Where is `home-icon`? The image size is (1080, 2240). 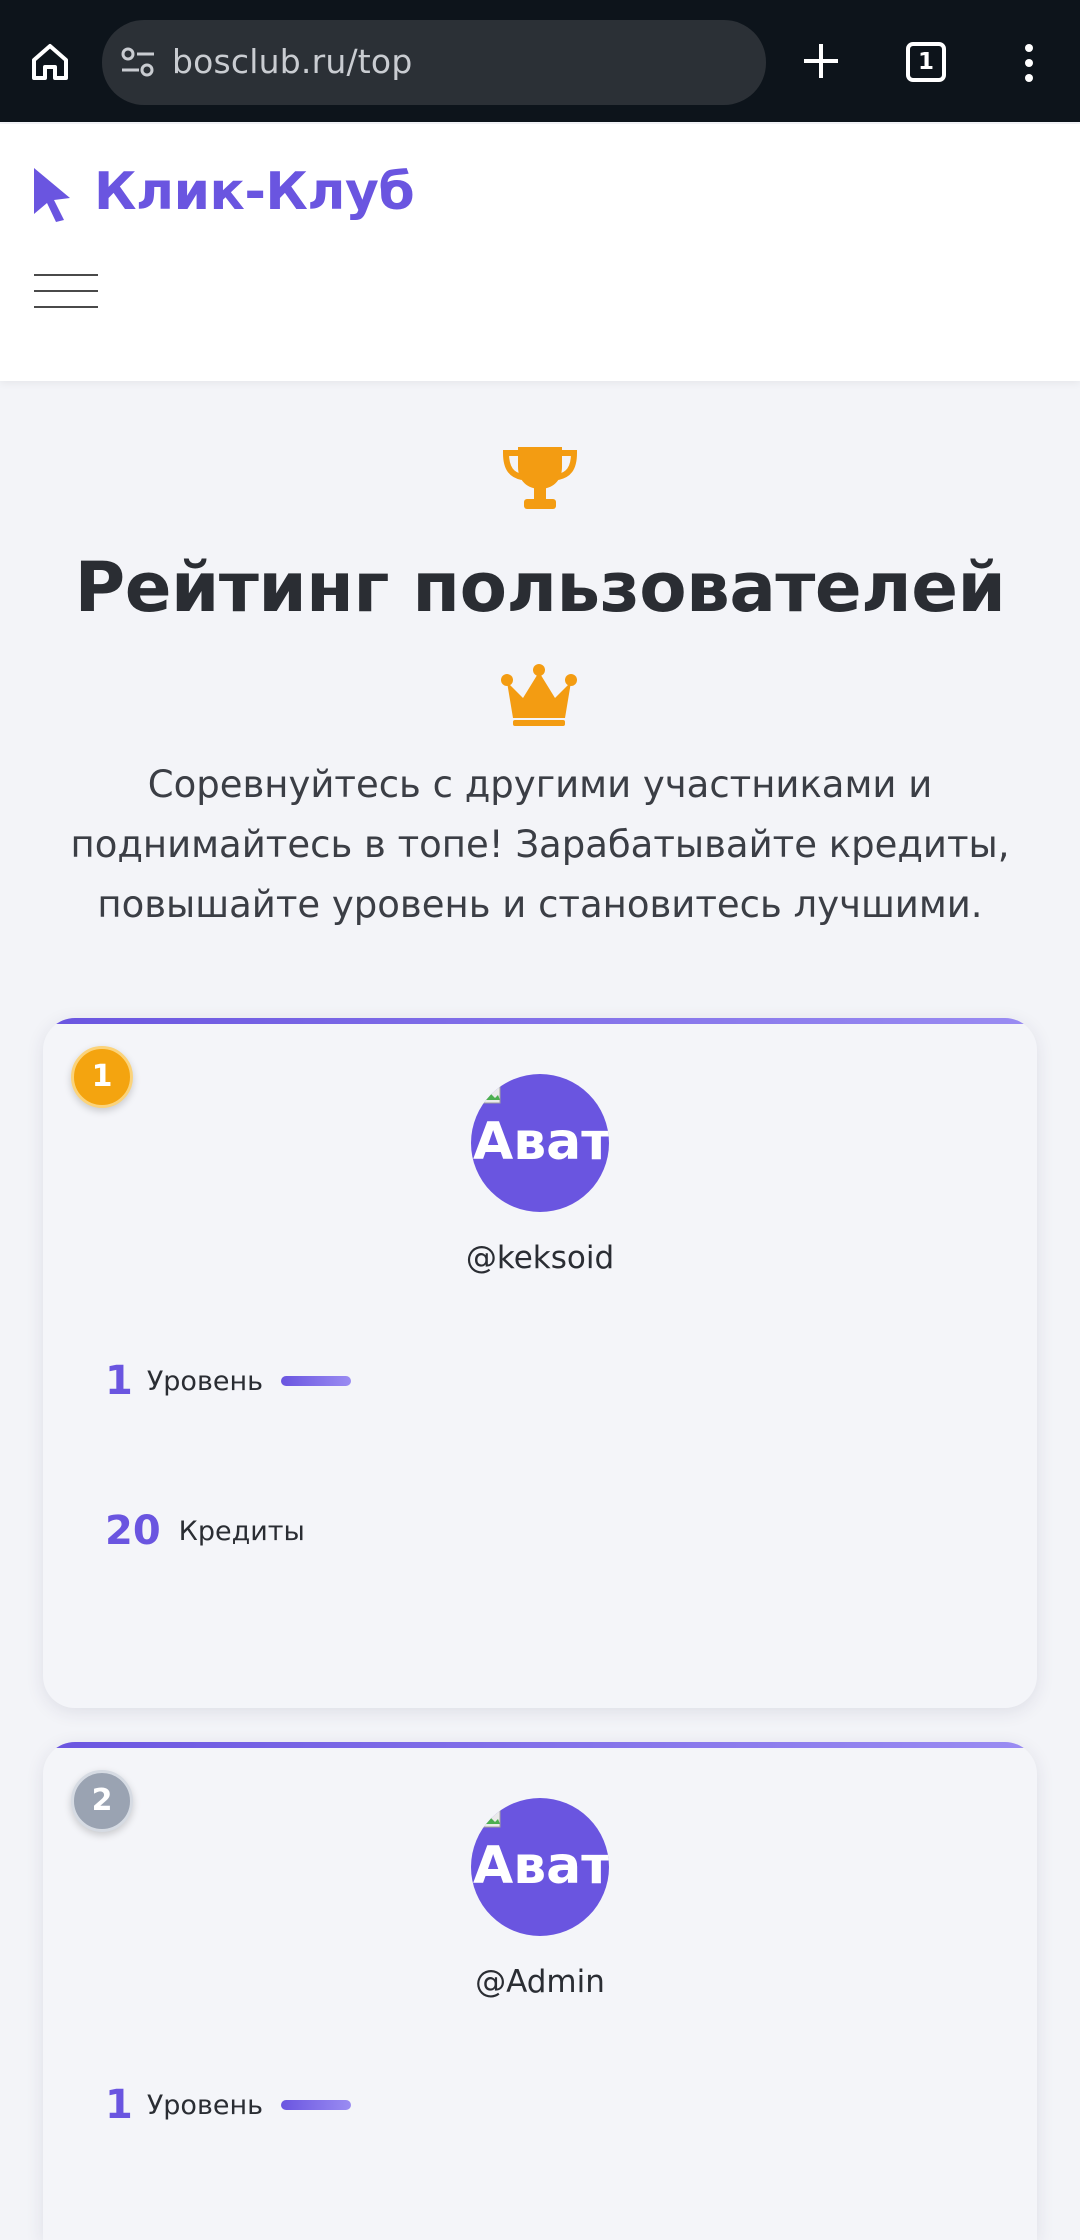 home-icon is located at coordinates (50, 62).